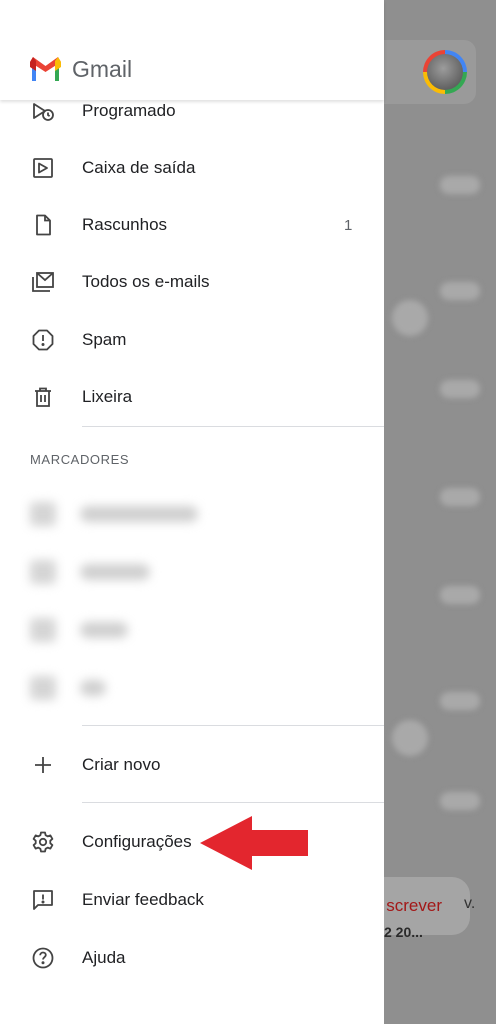  I want to click on nav-item-trash: Lixeira, so click(192, 397).